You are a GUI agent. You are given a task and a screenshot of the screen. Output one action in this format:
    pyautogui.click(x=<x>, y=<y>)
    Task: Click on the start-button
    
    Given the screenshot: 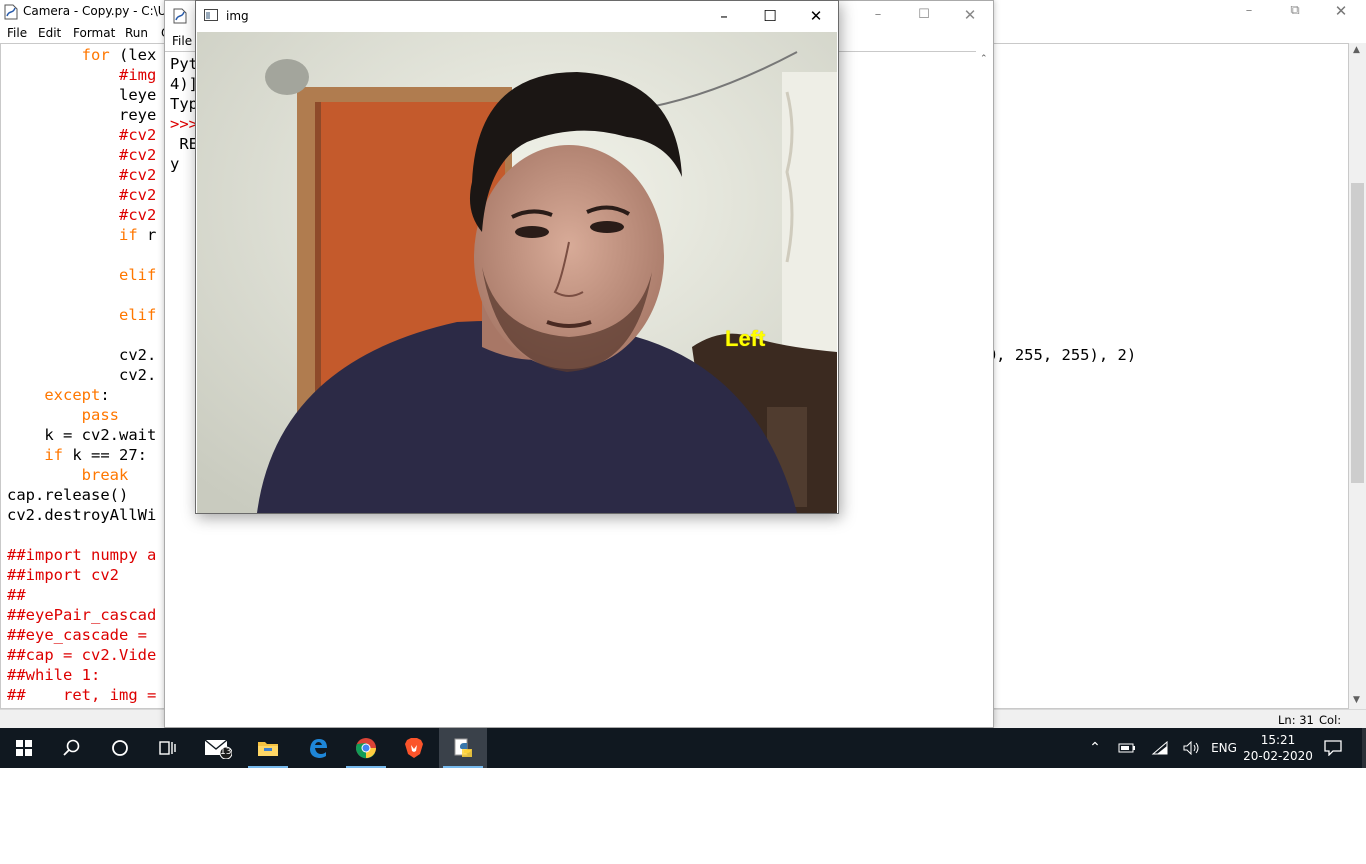 What is the action you would take?
    pyautogui.click(x=24, y=748)
    